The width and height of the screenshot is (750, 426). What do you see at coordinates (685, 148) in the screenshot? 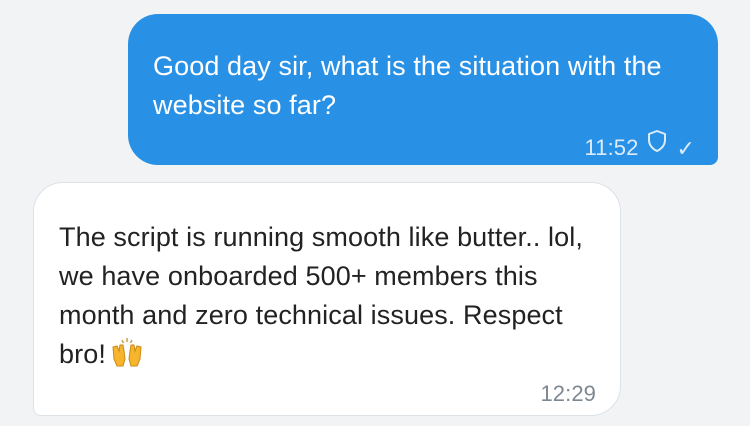
I see `checkmark-icon: ✓` at bounding box center [685, 148].